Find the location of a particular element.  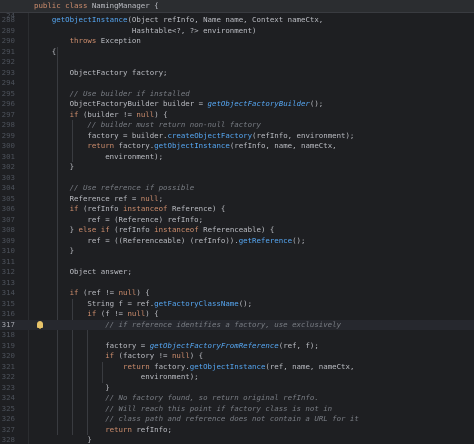

code-line: 291 { is located at coordinates (237, 52).